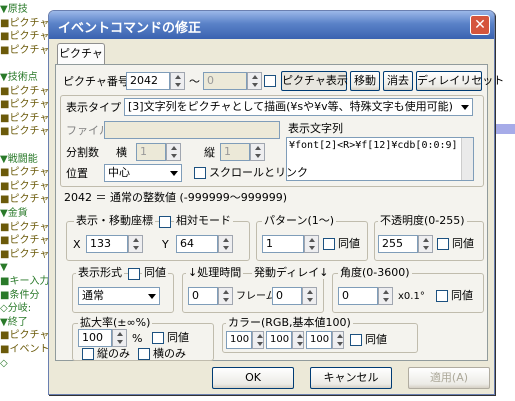 This screenshot has height=401, width=515. What do you see at coordinates (385, 296) in the screenshot?
I see `angle-spin` at bounding box center [385, 296].